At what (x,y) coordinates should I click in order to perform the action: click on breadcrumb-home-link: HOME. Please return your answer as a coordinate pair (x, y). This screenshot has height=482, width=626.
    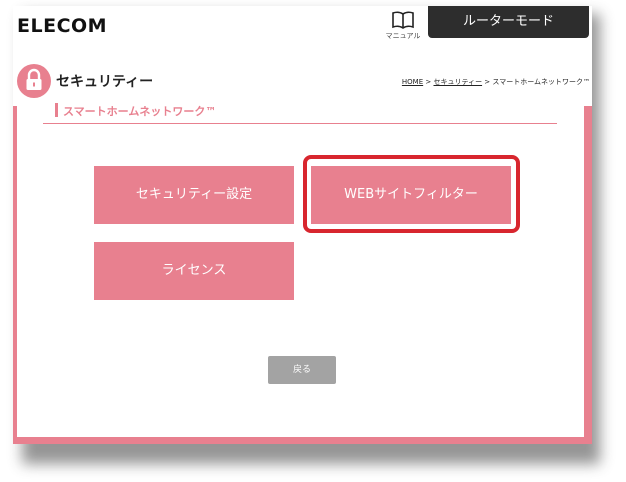
    Looking at the image, I should click on (412, 82).